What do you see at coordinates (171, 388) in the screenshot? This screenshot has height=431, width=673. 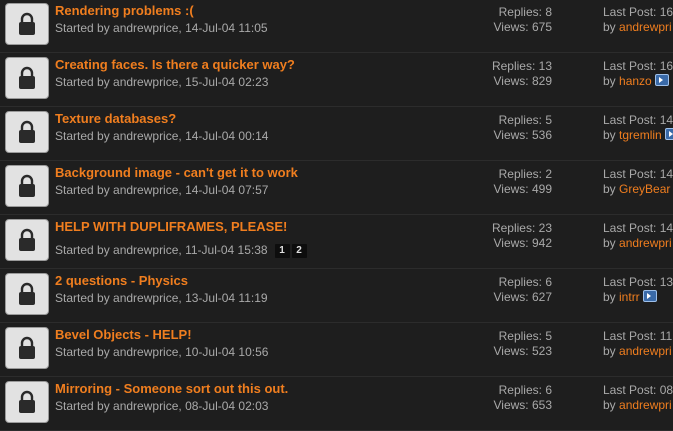 I see `topic-title-link: Mirroring - Someone sort out this out.` at bounding box center [171, 388].